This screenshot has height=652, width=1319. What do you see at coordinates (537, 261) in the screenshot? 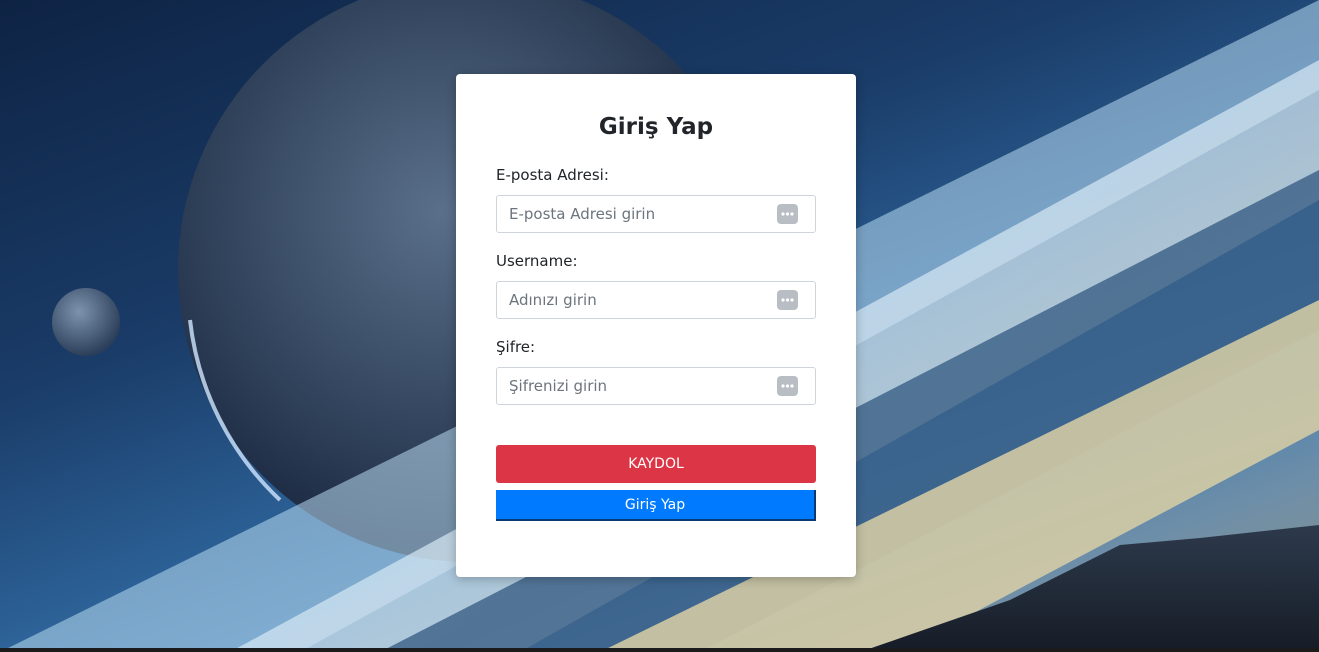
I see `username-label: Username:` at bounding box center [537, 261].